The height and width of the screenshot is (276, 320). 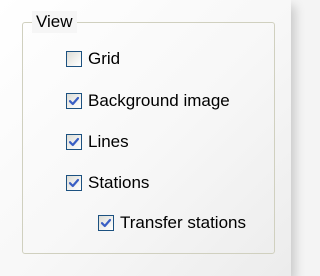 I want to click on stations-checkbox, so click(x=74, y=183).